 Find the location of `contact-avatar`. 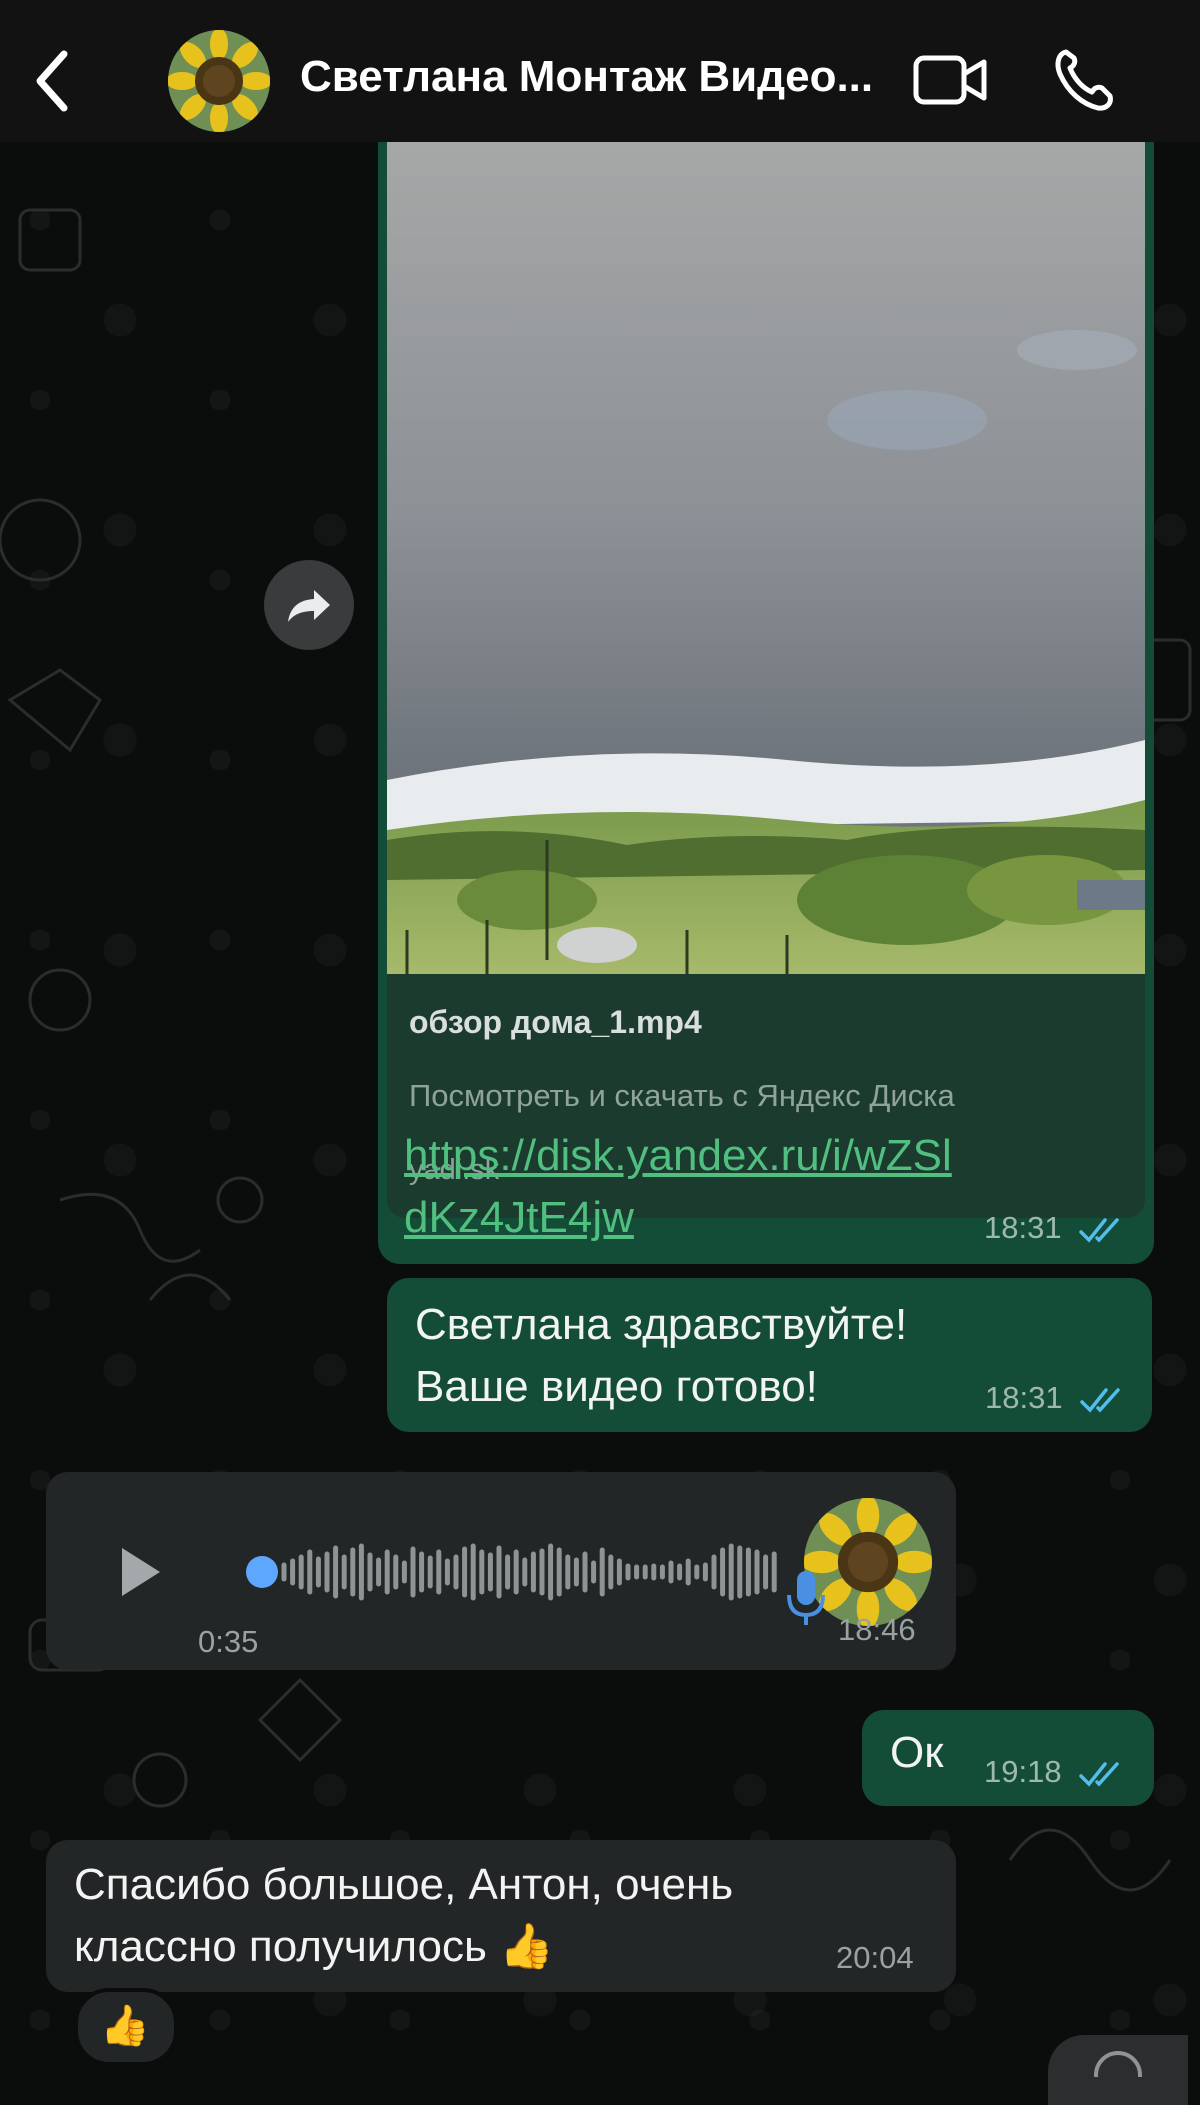

contact-avatar is located at coordinates (219, 81).